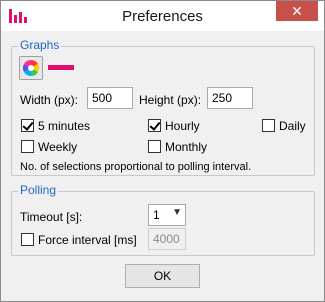  Describe the element at coordinates (156, 215) in the screenshot. I see `timeout-value: 1` at that location.